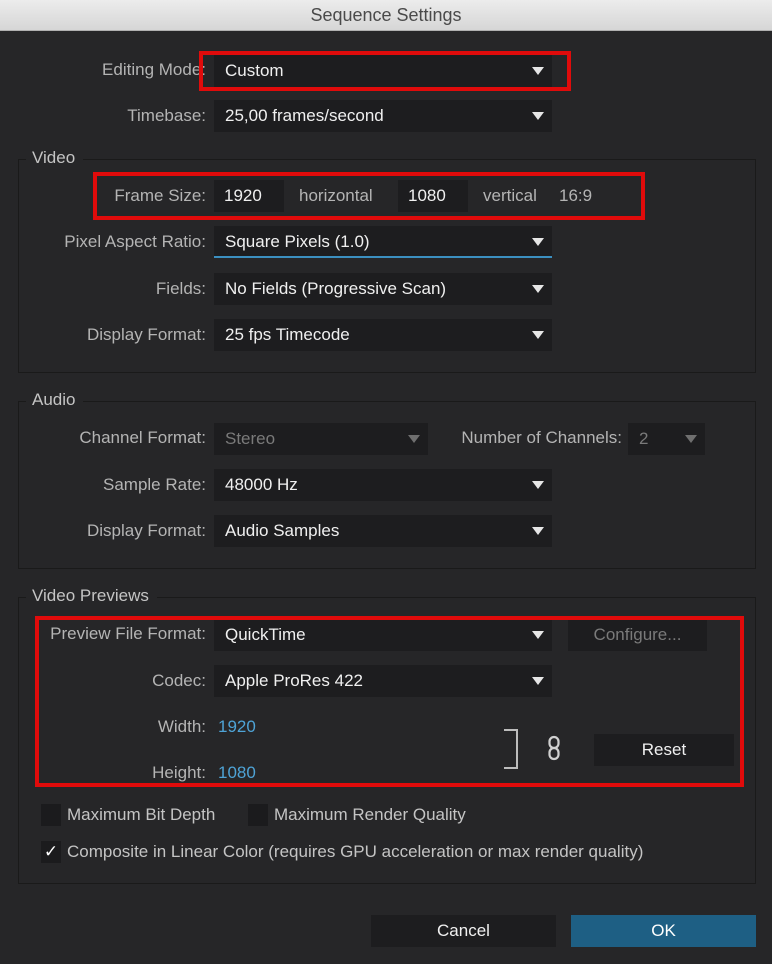  I want to click on fields-value: No Fields (Progressive Scan), so click(336, 288).